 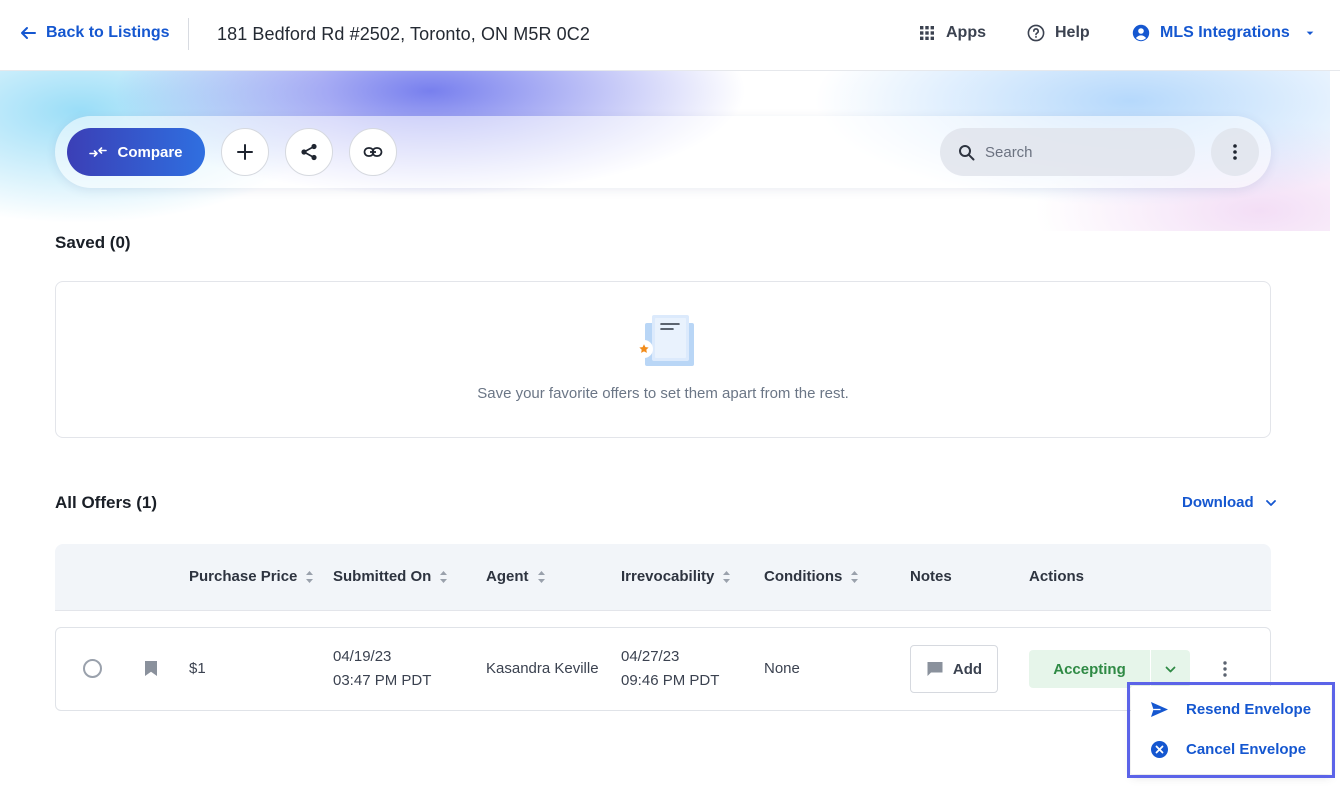 I want to click on share-icon, so click(x=309, y=152).